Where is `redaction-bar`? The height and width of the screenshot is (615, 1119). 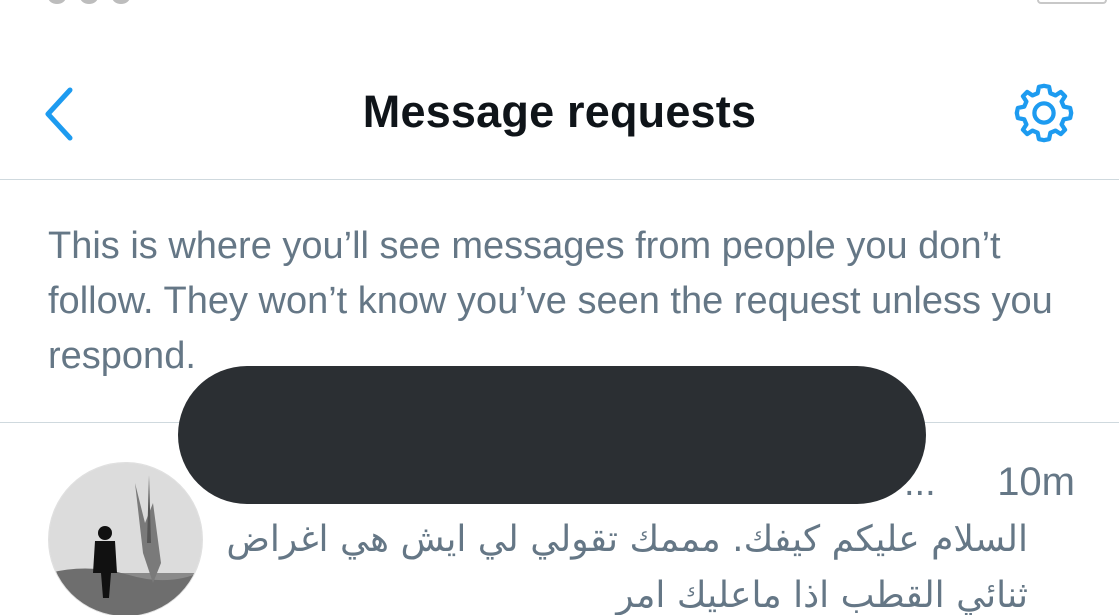
redaction-bar is located at coordinates (552, 435).